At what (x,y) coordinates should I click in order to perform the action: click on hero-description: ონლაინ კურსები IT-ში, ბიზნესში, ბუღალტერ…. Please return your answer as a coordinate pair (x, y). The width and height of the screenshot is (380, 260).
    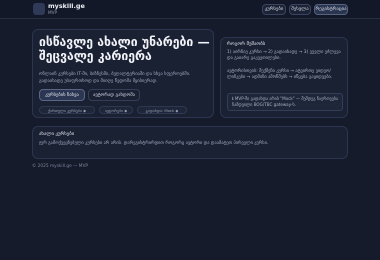
    Looking at the image, I should click on (115, 78).